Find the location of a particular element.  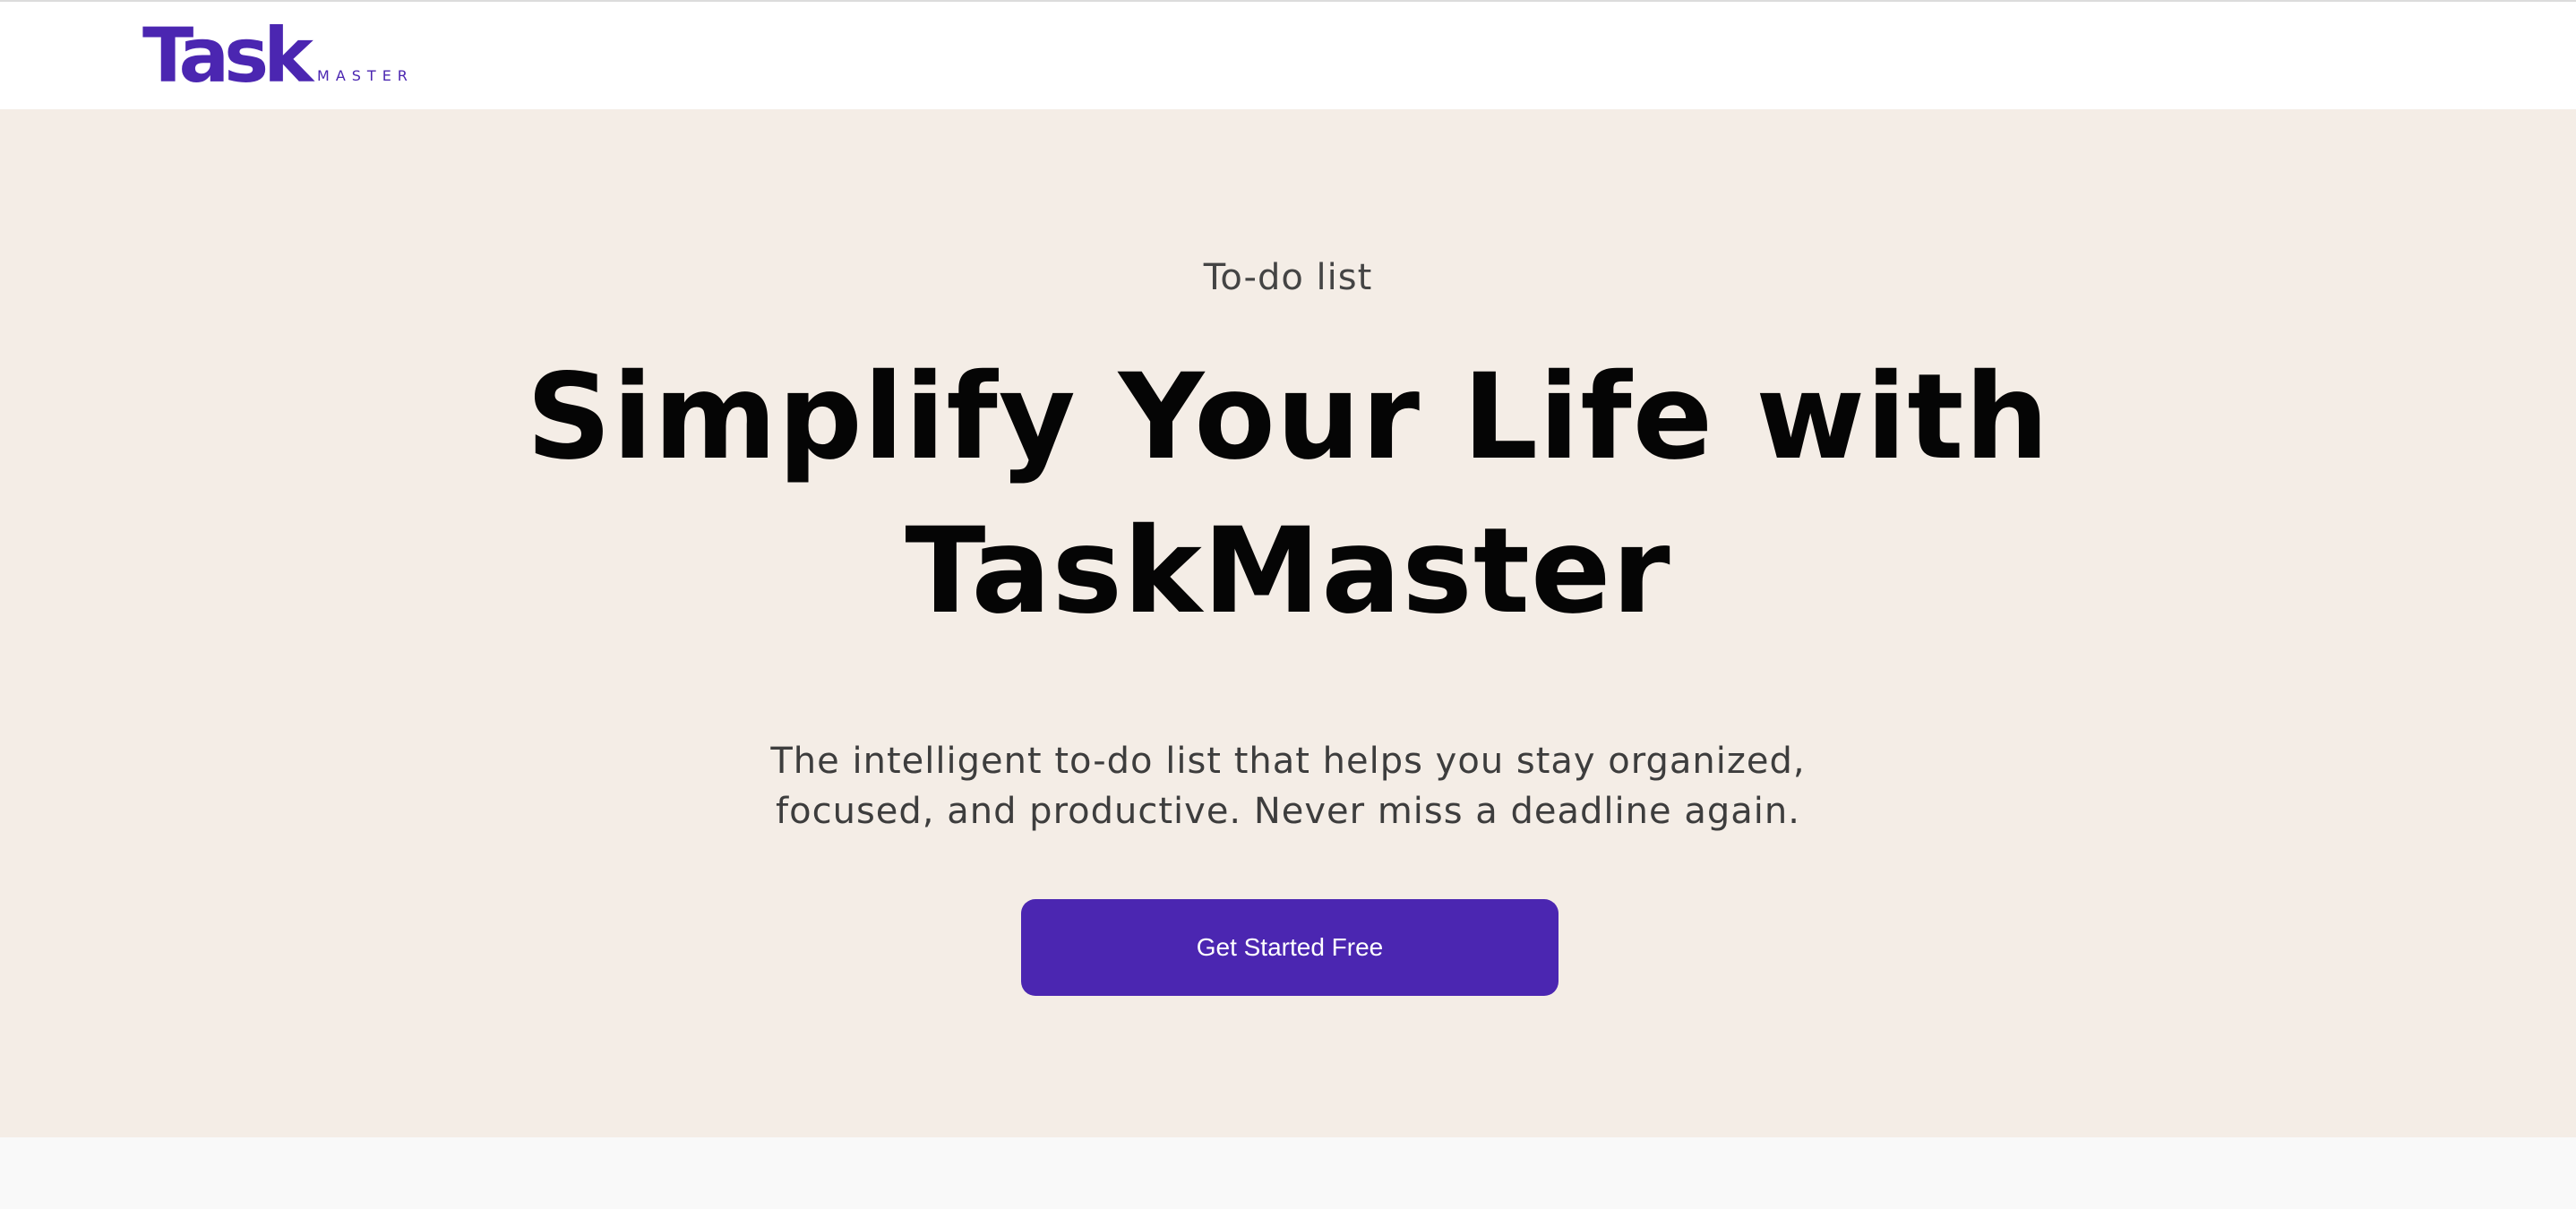

get-started-button: Get Started Free is located at coordinates (1289, 947).